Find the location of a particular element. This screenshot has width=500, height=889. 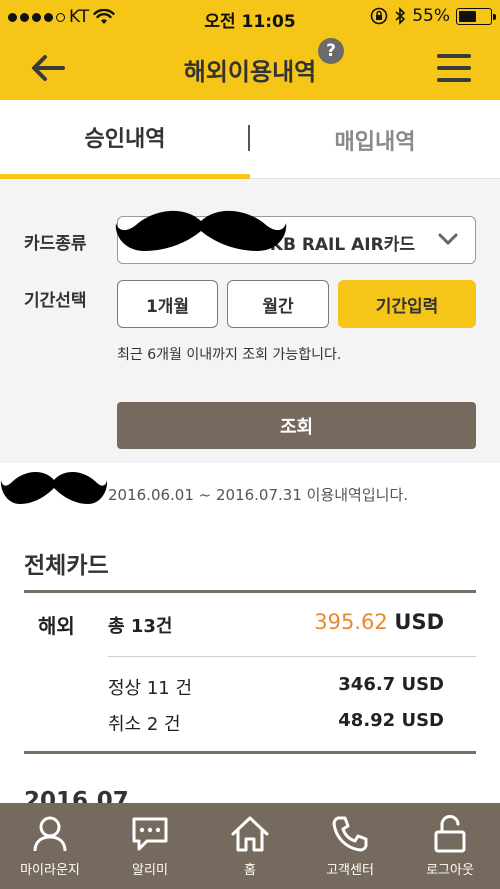

nav-home: 홈 is located at coordinates (250, 846).